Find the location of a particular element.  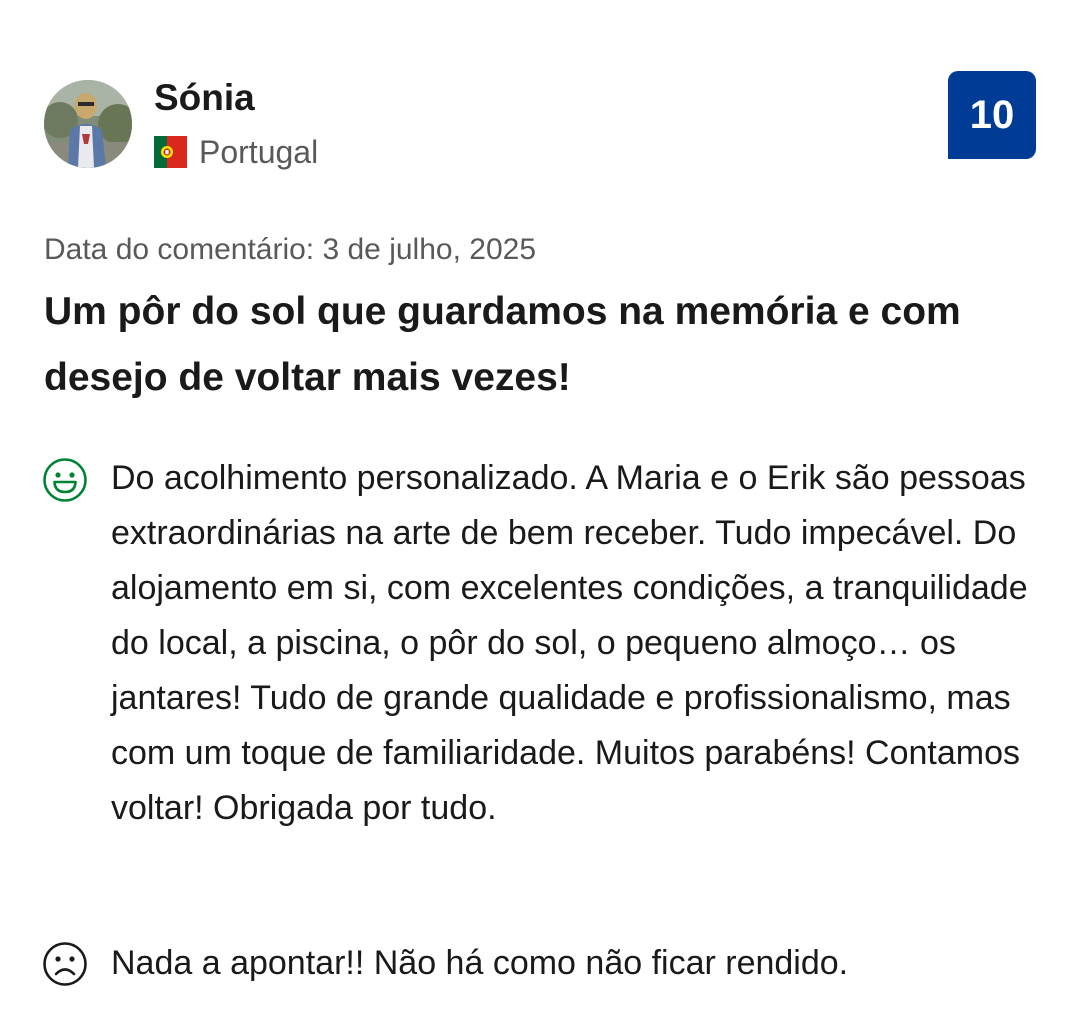

reviewer-country: Portugal is located at coordinates (236, 152).